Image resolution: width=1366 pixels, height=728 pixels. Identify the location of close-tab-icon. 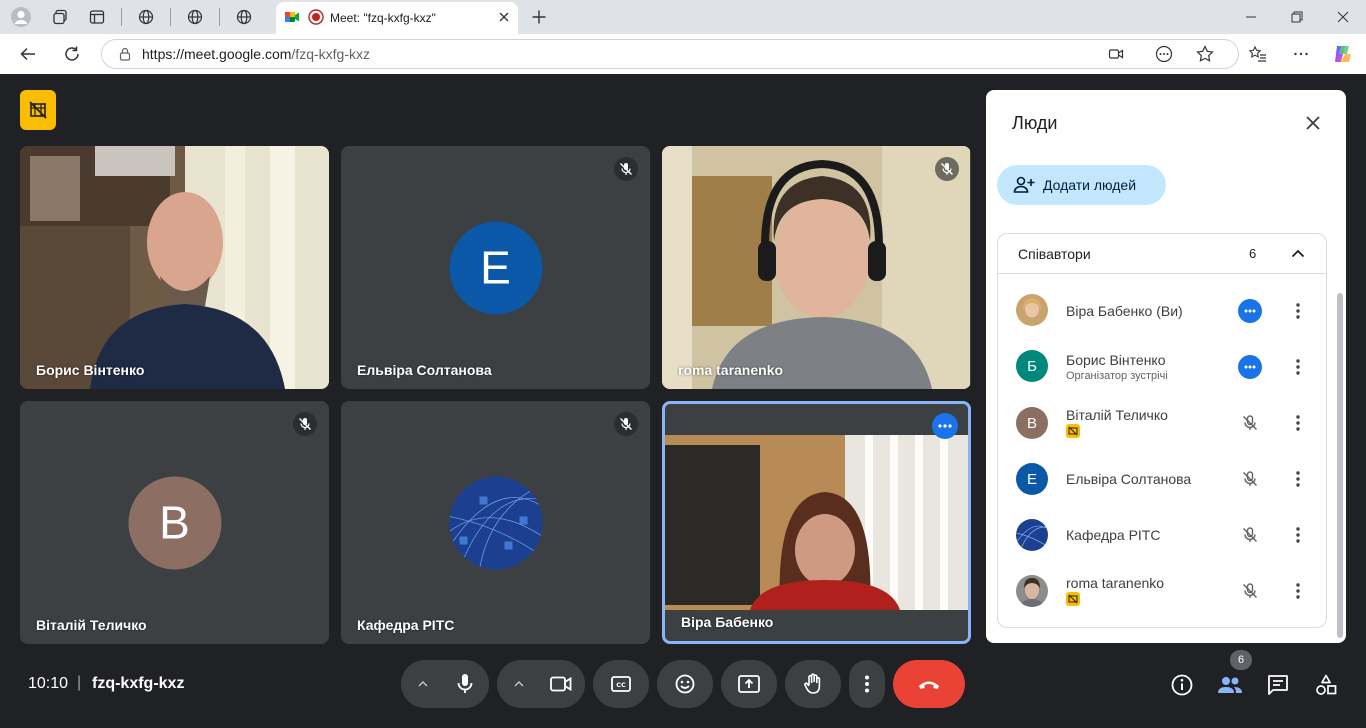
(504, 18).